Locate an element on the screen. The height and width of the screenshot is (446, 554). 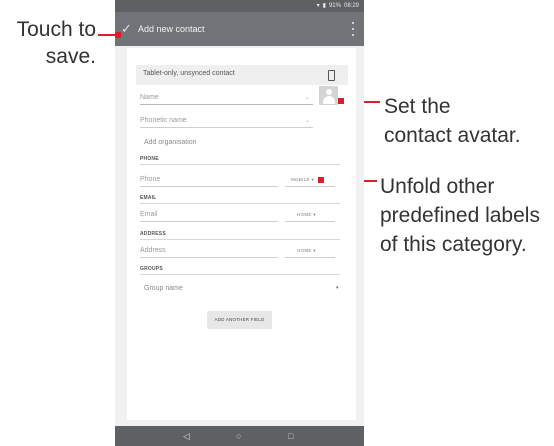
navigation-bar: ◁ ○ □ is located at coordinates (239, 436).